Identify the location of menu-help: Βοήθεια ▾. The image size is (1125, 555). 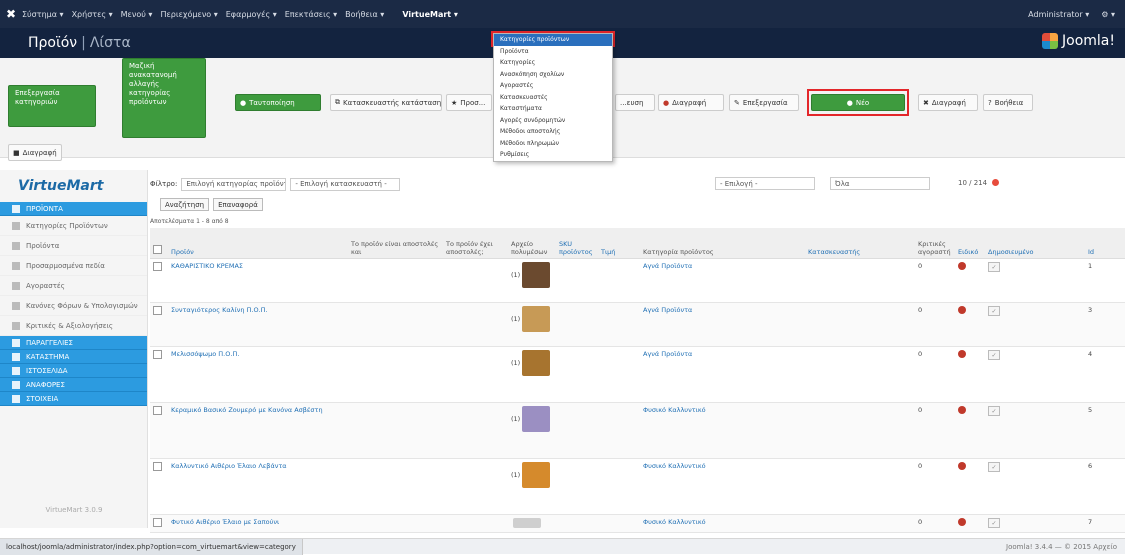
(364, 14).